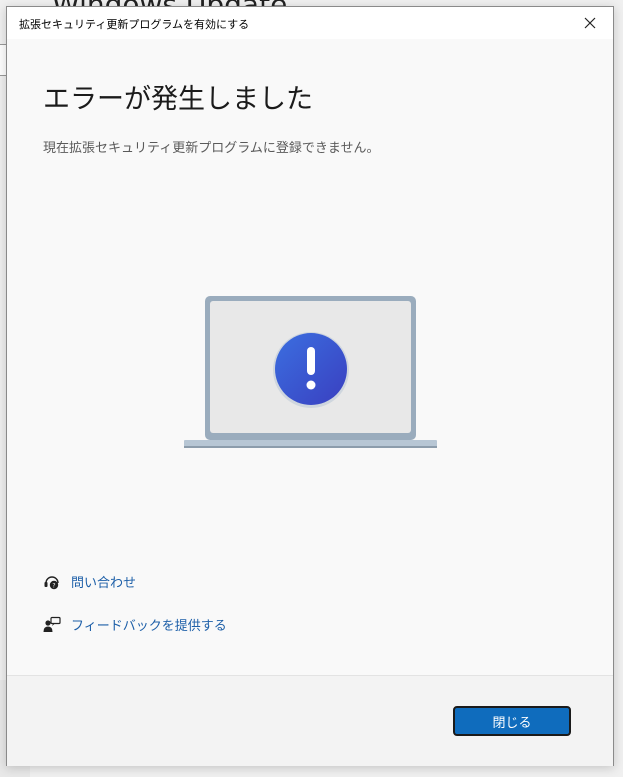 This screenshot has height=777, width=623. What do you see at coordinates (310, 372) in the screenshot?
I see `laptop-error-illustration` at bounding box center [310, 372].